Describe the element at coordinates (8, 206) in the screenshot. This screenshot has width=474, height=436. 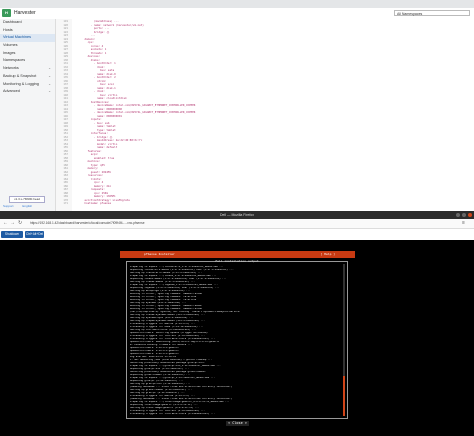
I see `support-link: Support` at that location.